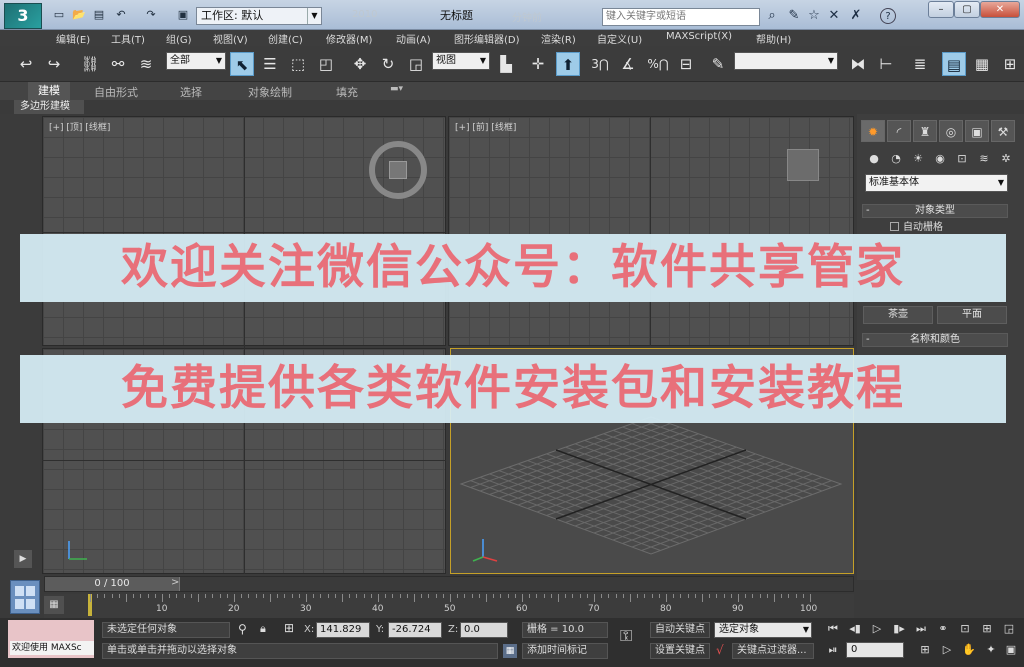 Image resolution: width=1024 pixels, height=667 pixels. I want to click on time-slider-thumb: 0 / 100, so click(112, 584).